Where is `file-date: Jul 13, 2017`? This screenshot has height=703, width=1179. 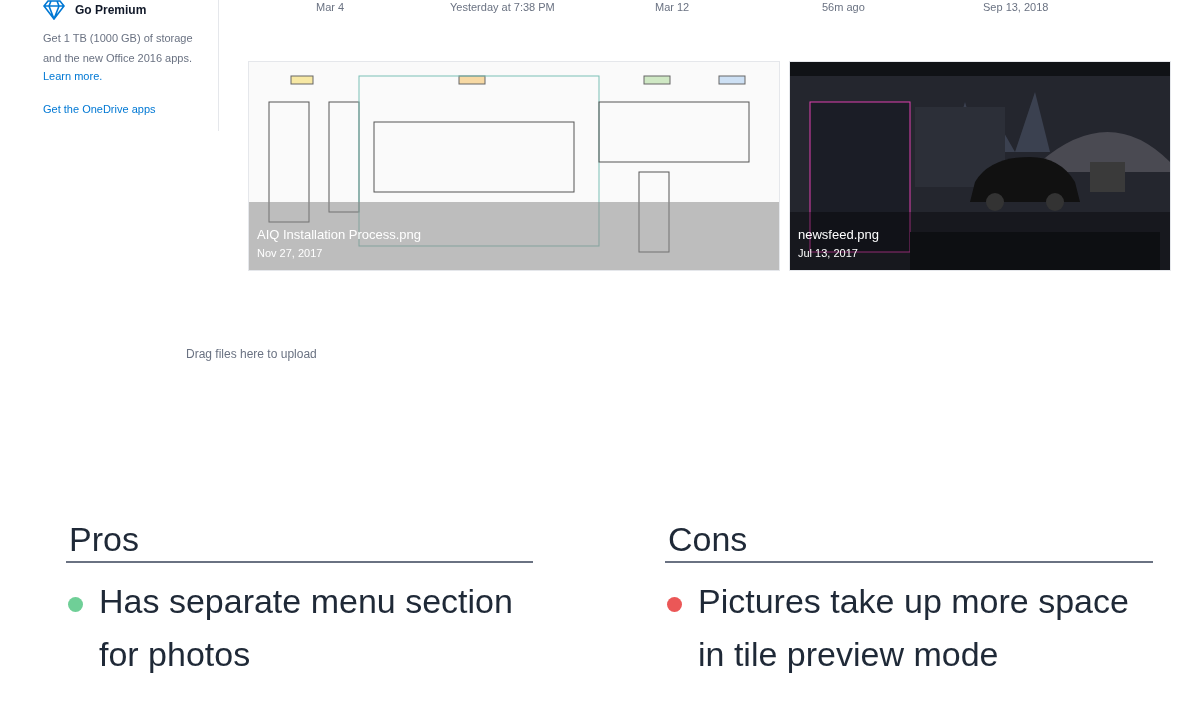
file-date: Jul 13, 2017 is located at coordinates (828, 253).